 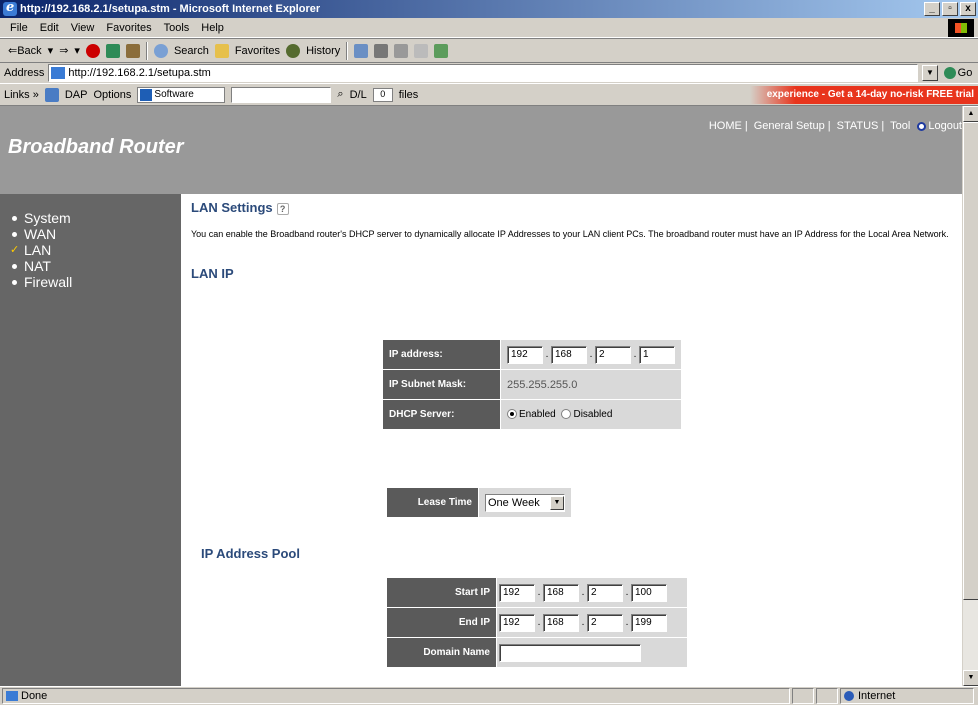 I want to click on menu-favorites: Favorites, so click(x=128, y=28).